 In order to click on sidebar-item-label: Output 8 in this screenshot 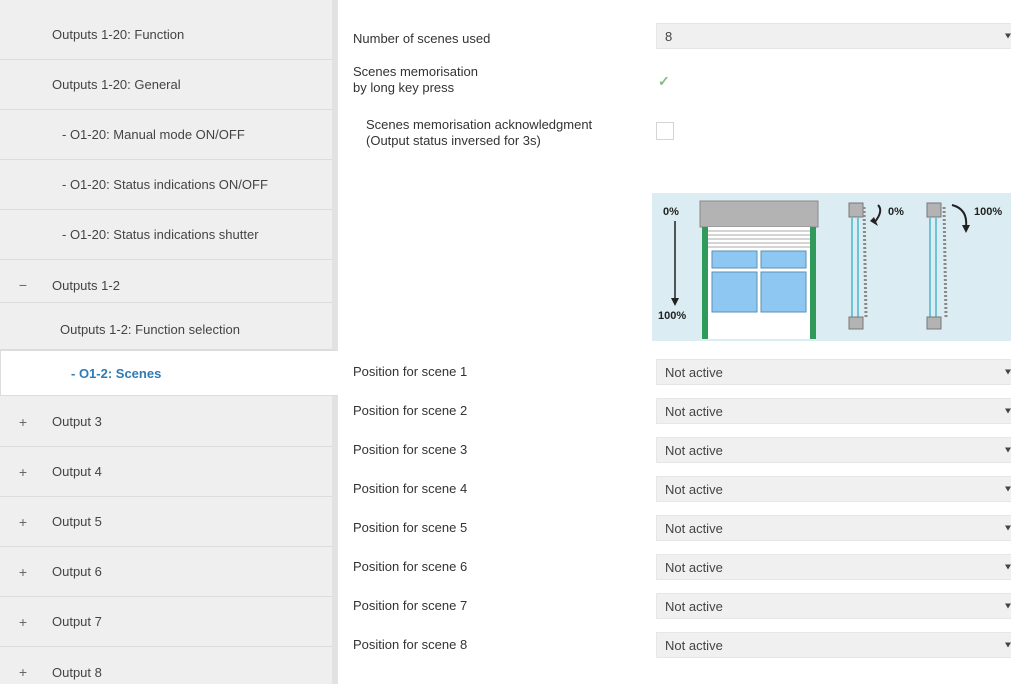, I will do `click(77, 672)`.